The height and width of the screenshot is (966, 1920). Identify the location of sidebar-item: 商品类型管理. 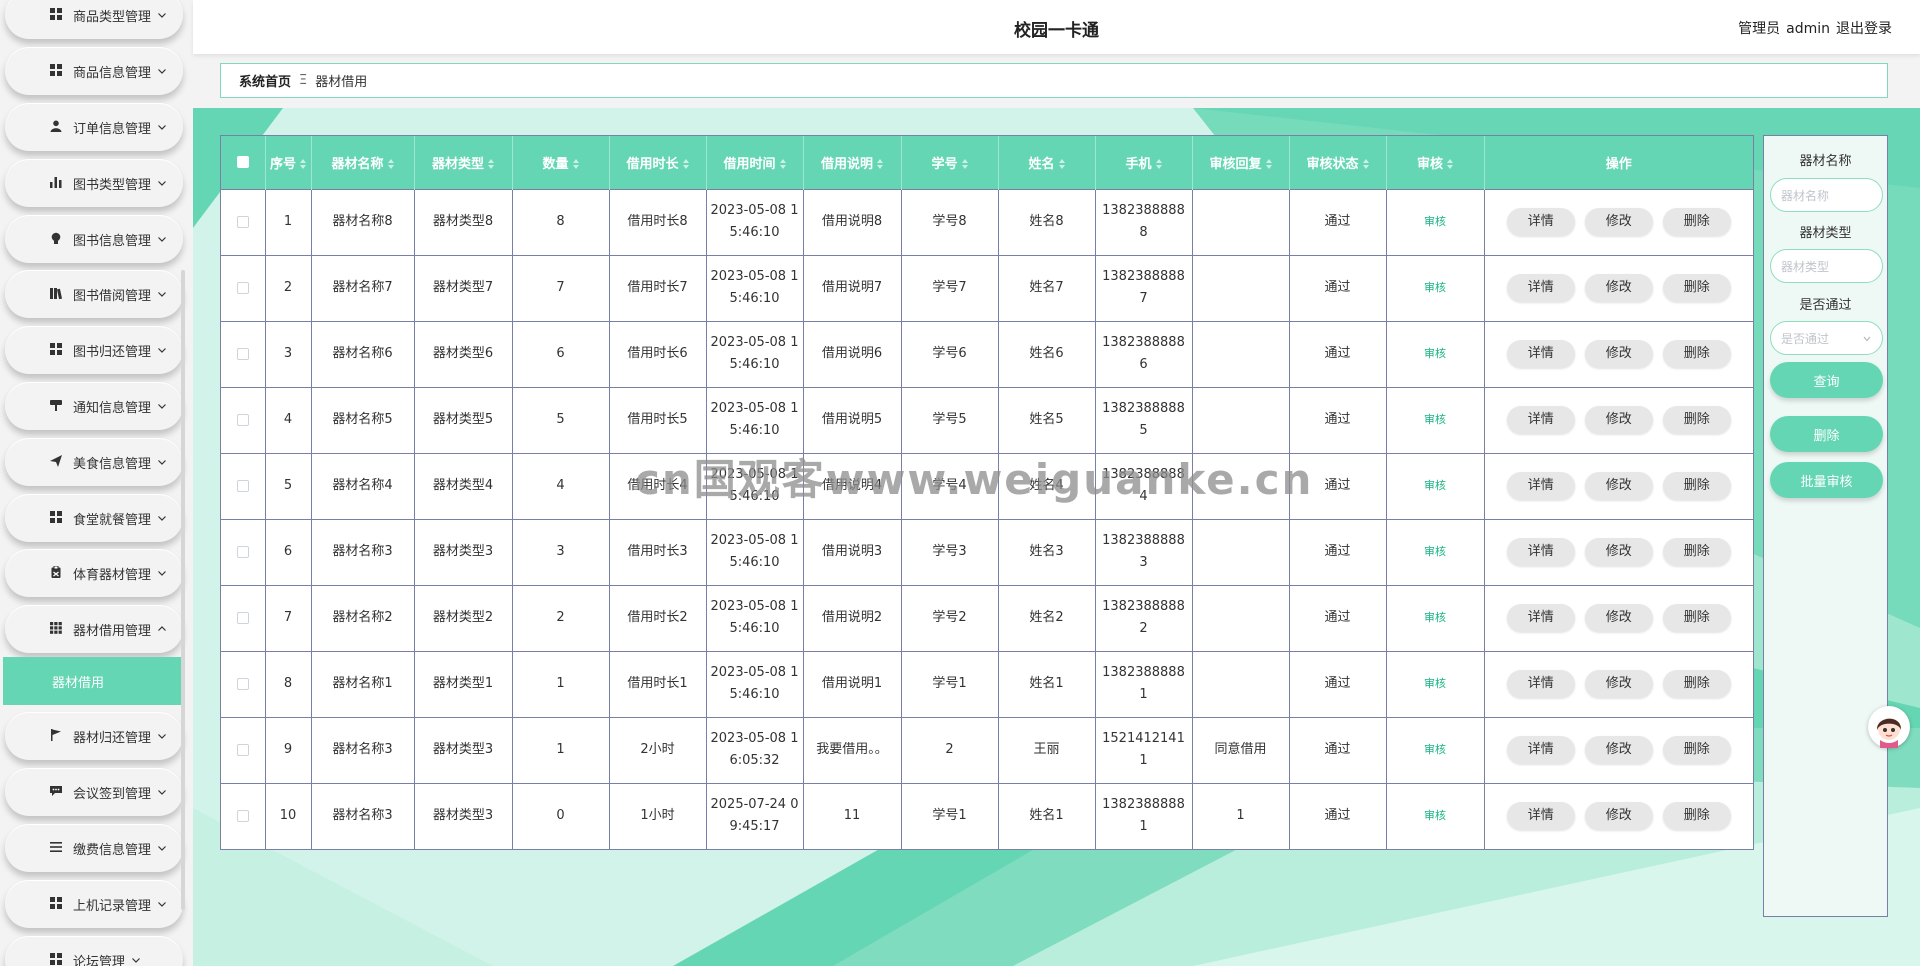
(94, 19).